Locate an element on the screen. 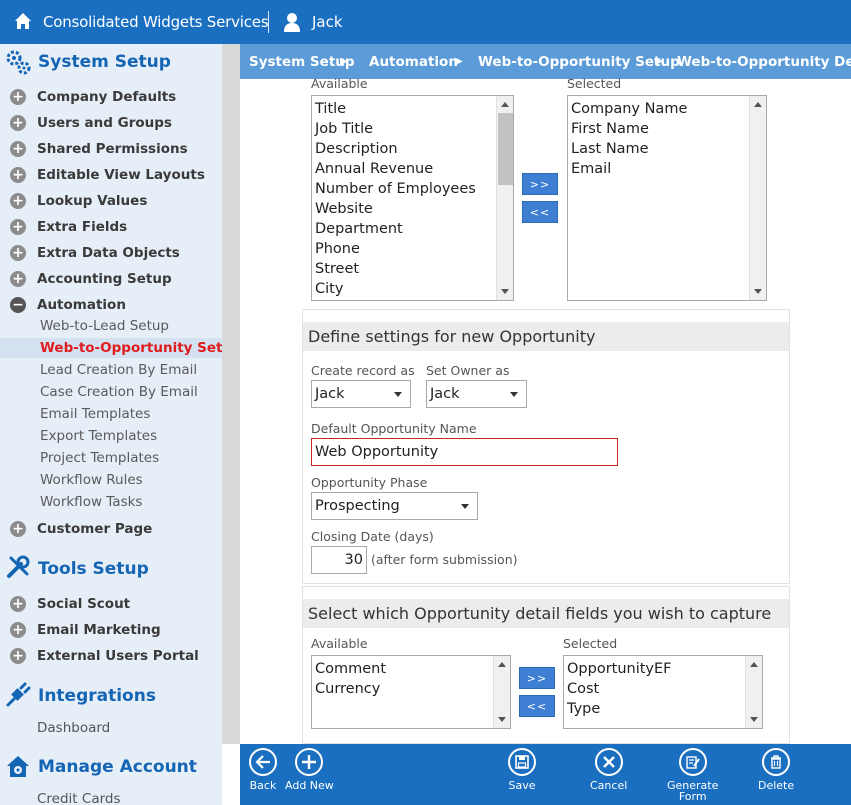 The height and width of the screenshot is (805, 851). breadcrumb-system-setup: System Setup is located at coordinates (302, 62).